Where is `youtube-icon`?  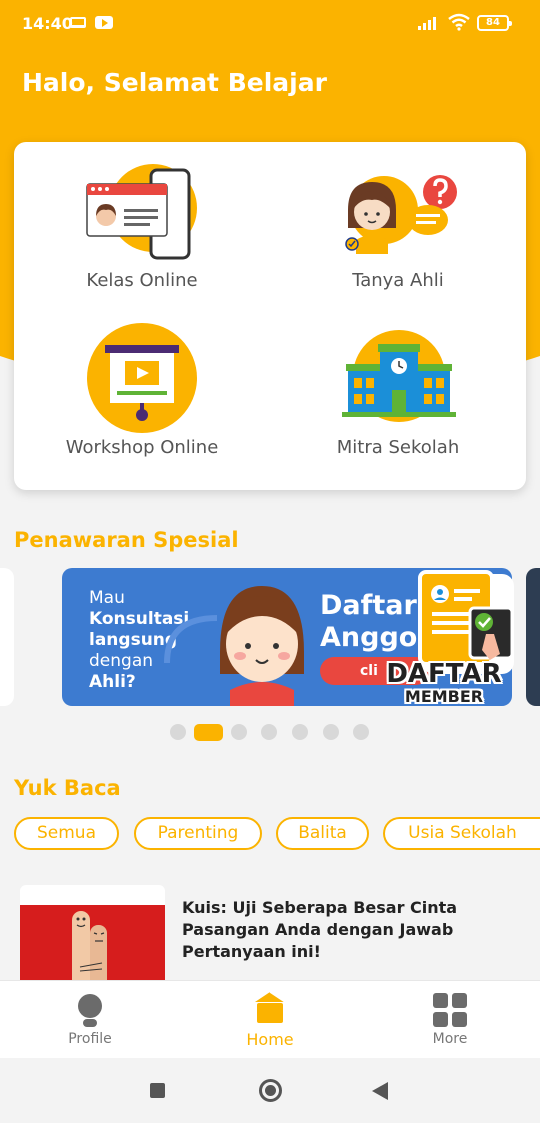
youtube-icon is located at coordinates (104, 22).